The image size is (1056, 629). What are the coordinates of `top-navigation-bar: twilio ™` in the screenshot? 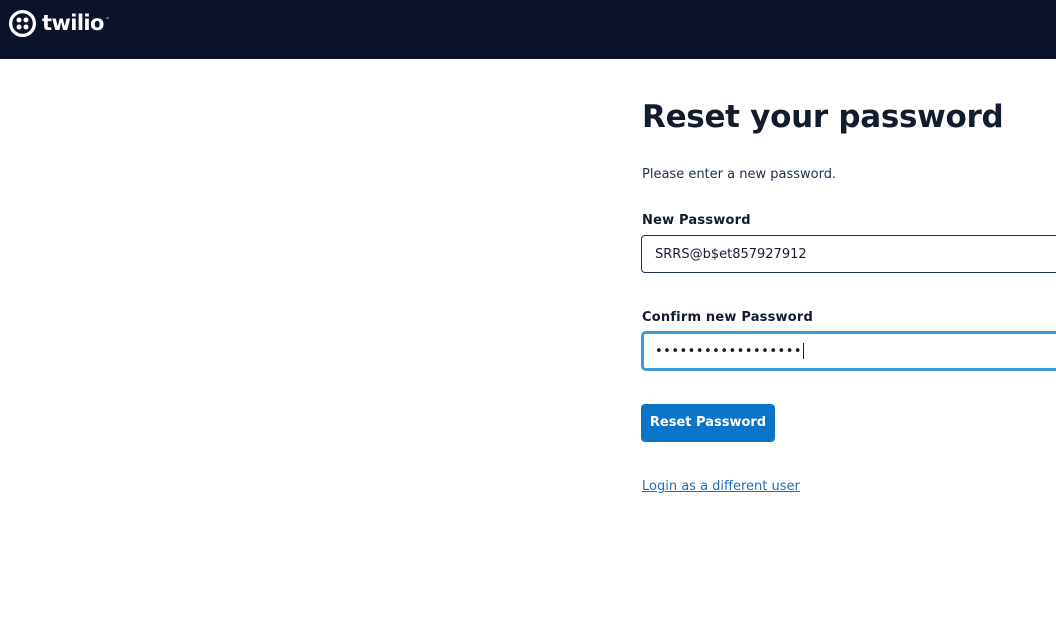 It's located at (528, 29).